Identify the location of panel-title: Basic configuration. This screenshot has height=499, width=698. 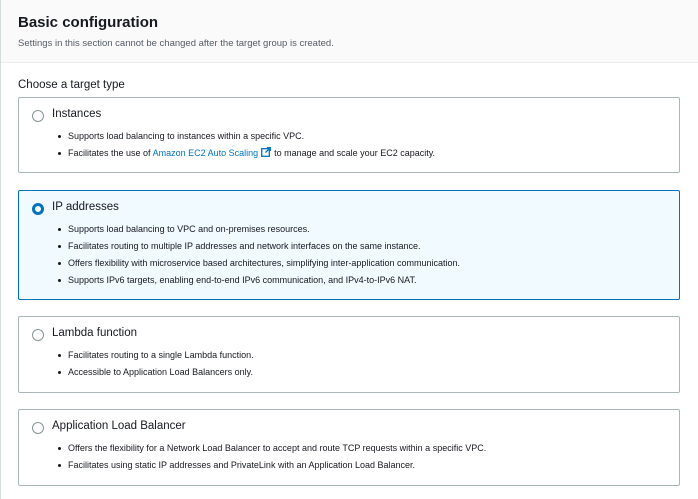
(88, 22).